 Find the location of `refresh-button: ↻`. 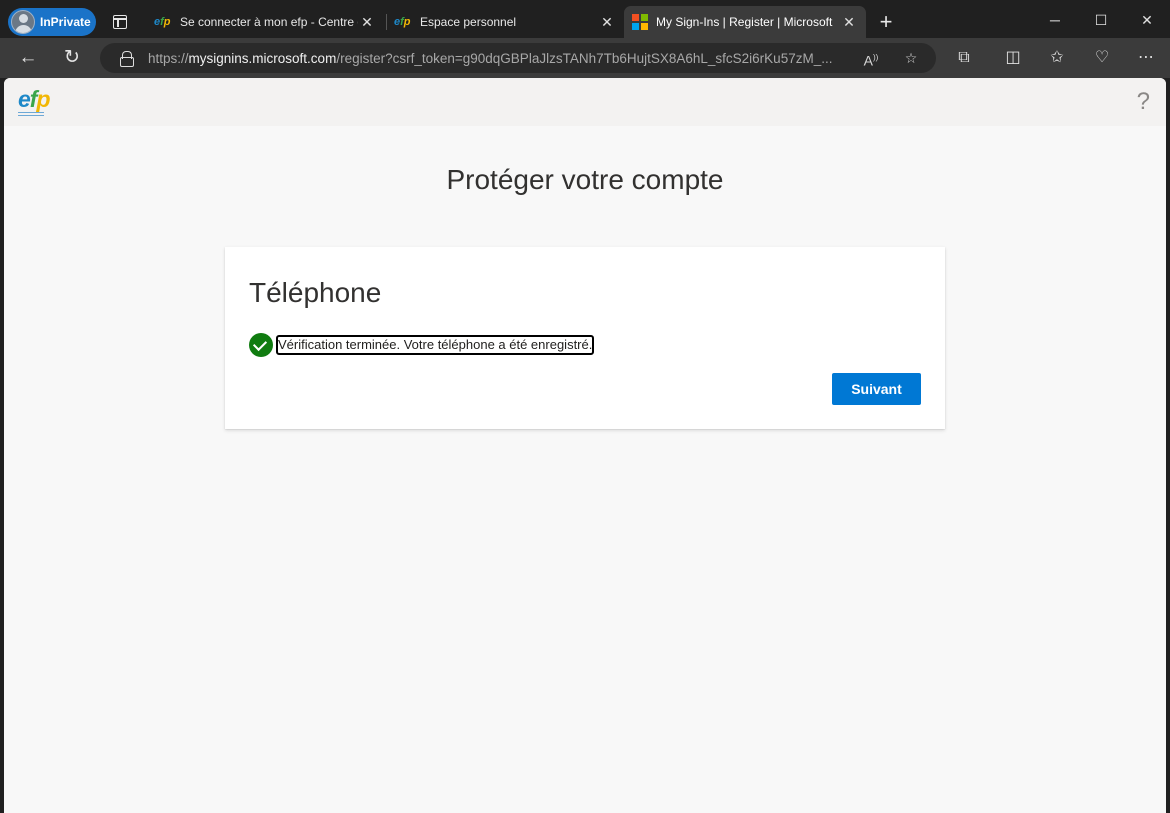

refresh-button: ↻ is located at coordinates (72, 58).